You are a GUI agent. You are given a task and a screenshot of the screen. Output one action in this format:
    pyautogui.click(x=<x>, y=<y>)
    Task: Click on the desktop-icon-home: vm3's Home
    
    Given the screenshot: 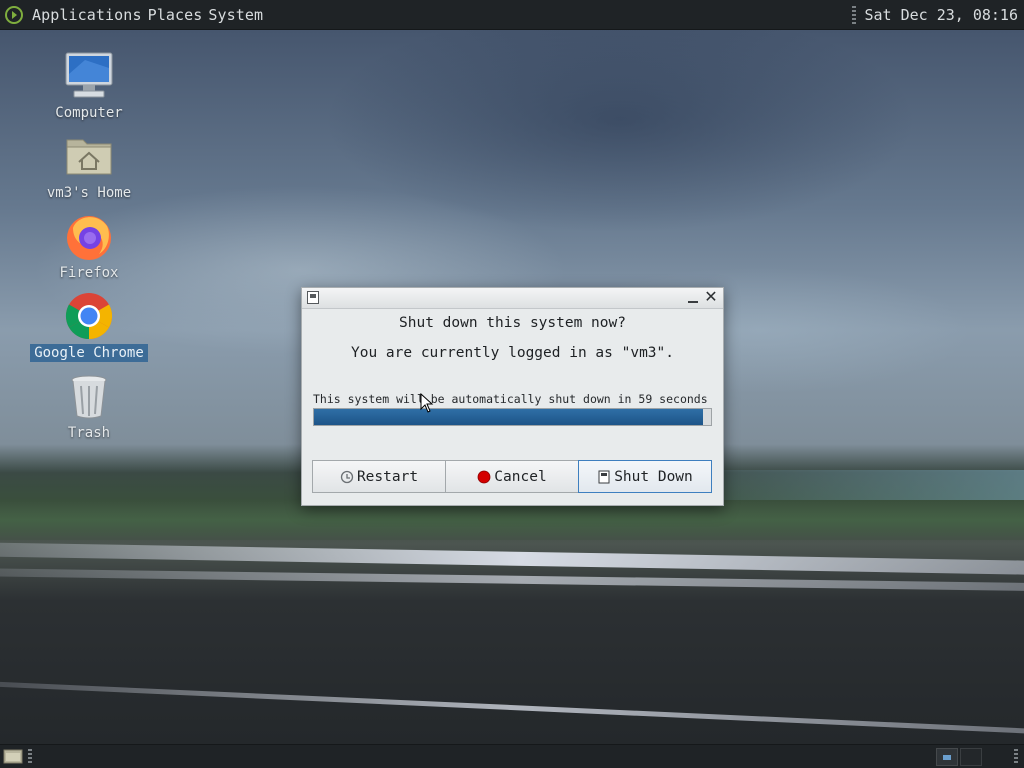 What is the action you would take?
    pyautogui.click(x=89, y=166)
    